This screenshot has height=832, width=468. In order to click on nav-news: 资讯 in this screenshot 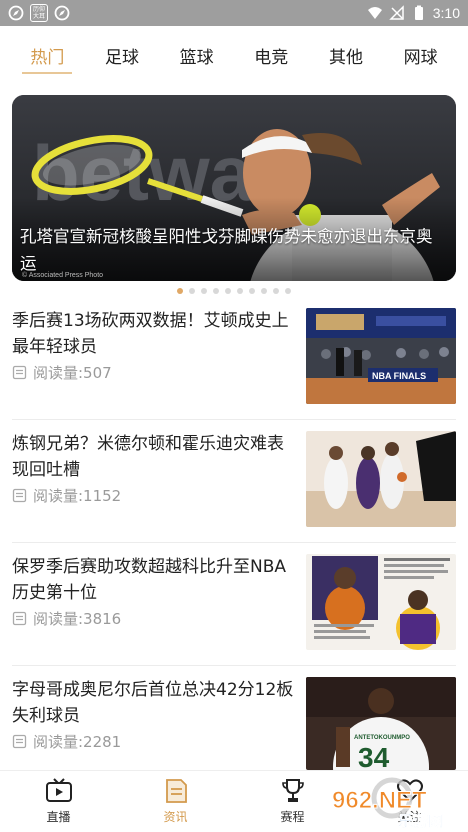, I will do `click(175, 801)`.